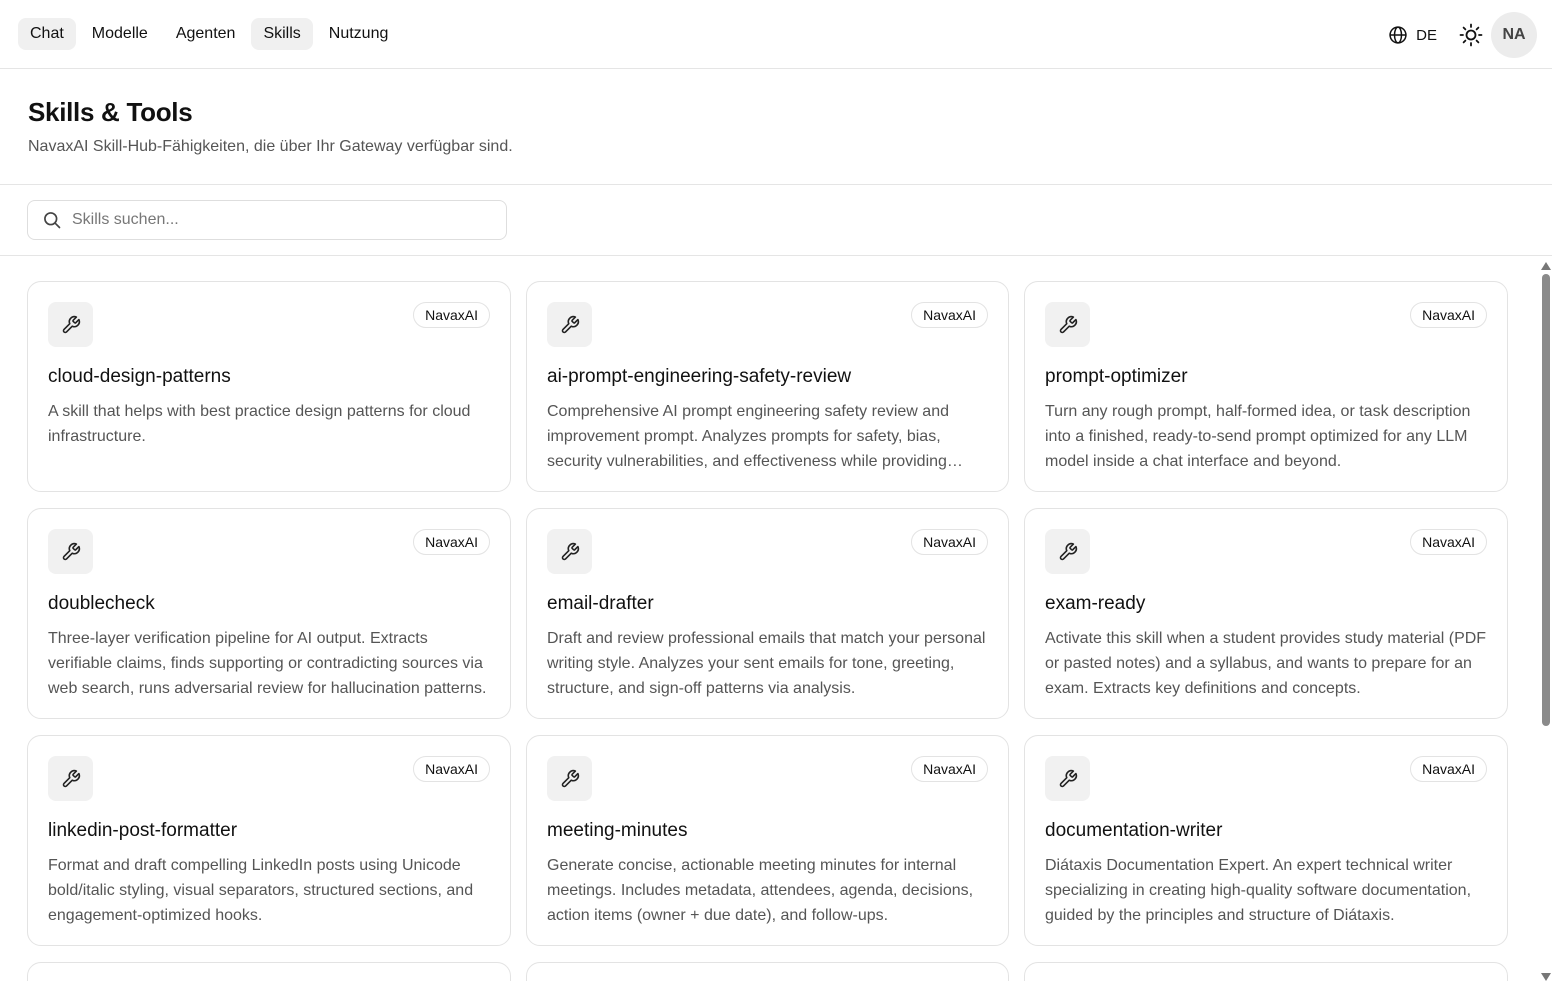 The image size is (1552, 981). I want to click on scroll-down-arrow, so click(1546, 977).